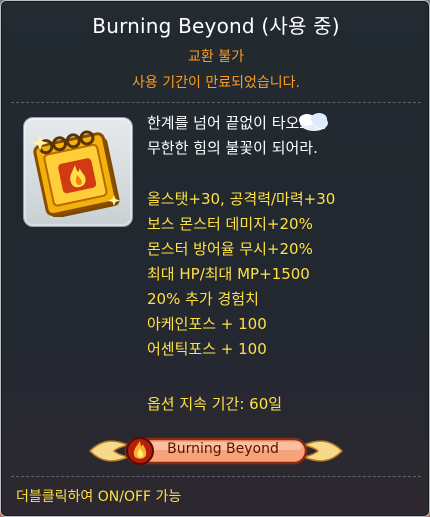 The width and height of the screenshot is (430, 517). What do you see at coordinates (216, 83) in the screenshot?
I see `expiry-notice: 사용 기간이 만료되었습니다.` at bounding box center [216, 83].